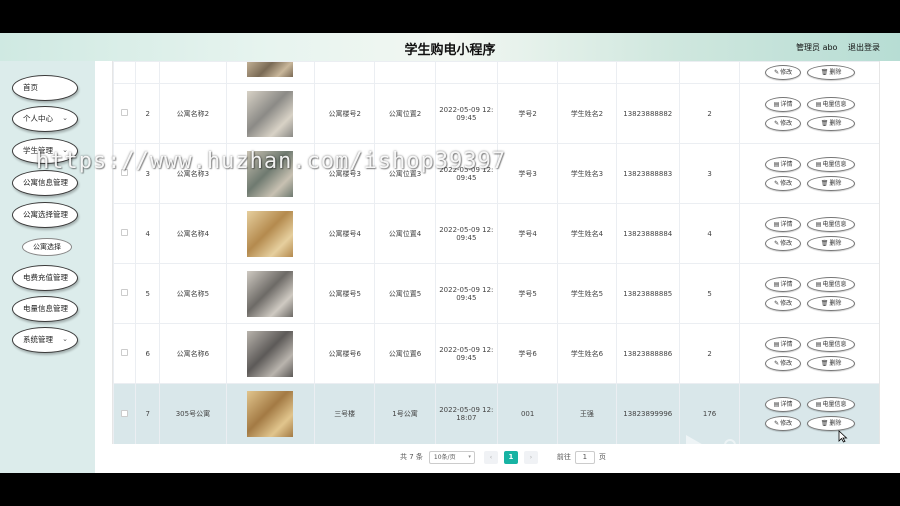 This screenshot has height=506, width=900. Describe the element at coordinates (864, 47) in the screenshot. I see `logout-link: 退出登录` at that location.